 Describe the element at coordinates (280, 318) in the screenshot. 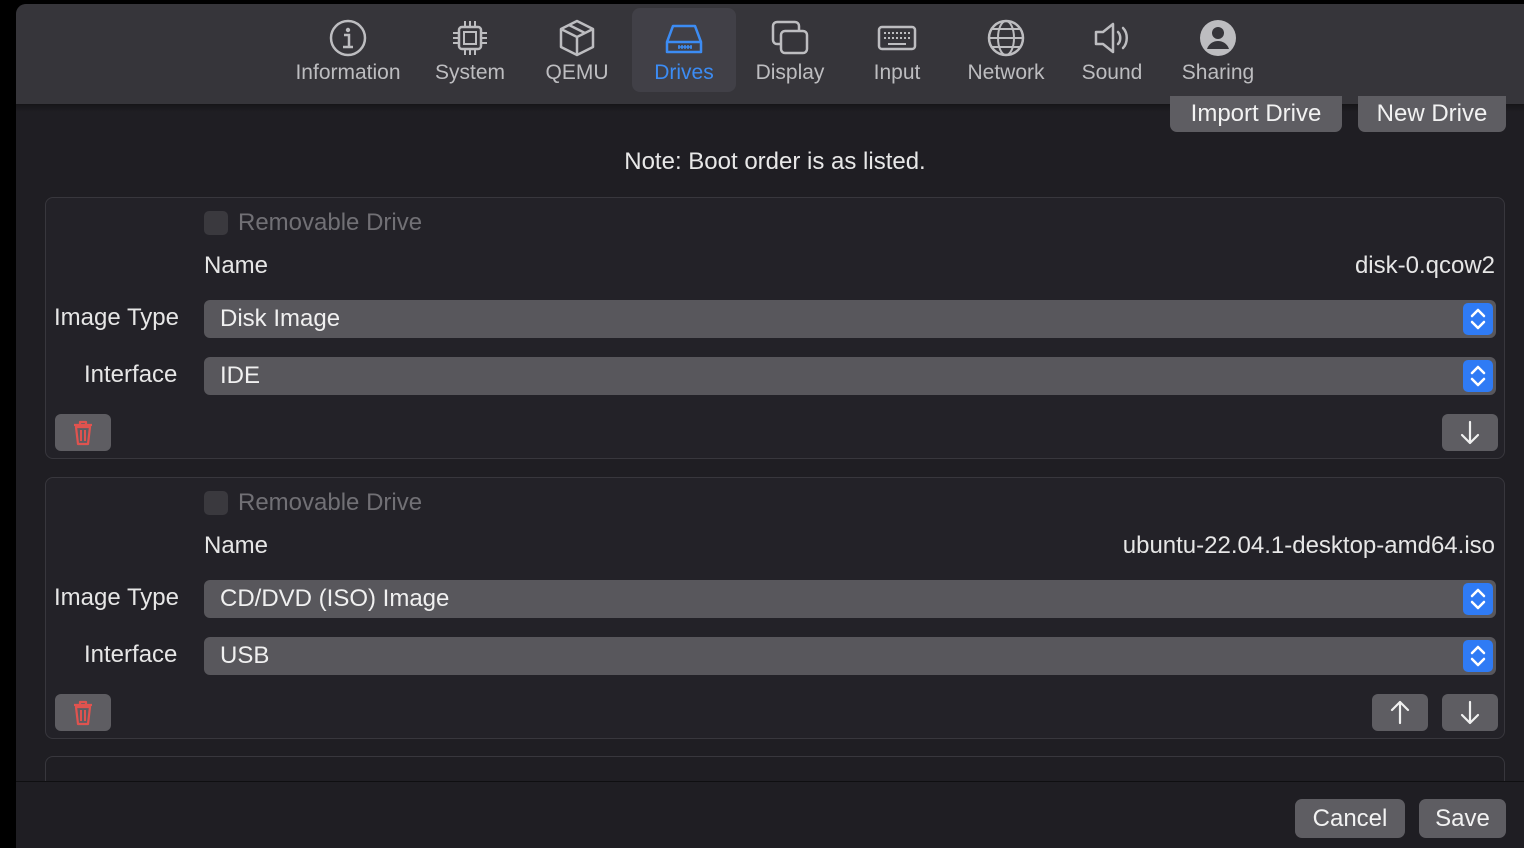

I see `image-type-value: Disk Image` at that location.